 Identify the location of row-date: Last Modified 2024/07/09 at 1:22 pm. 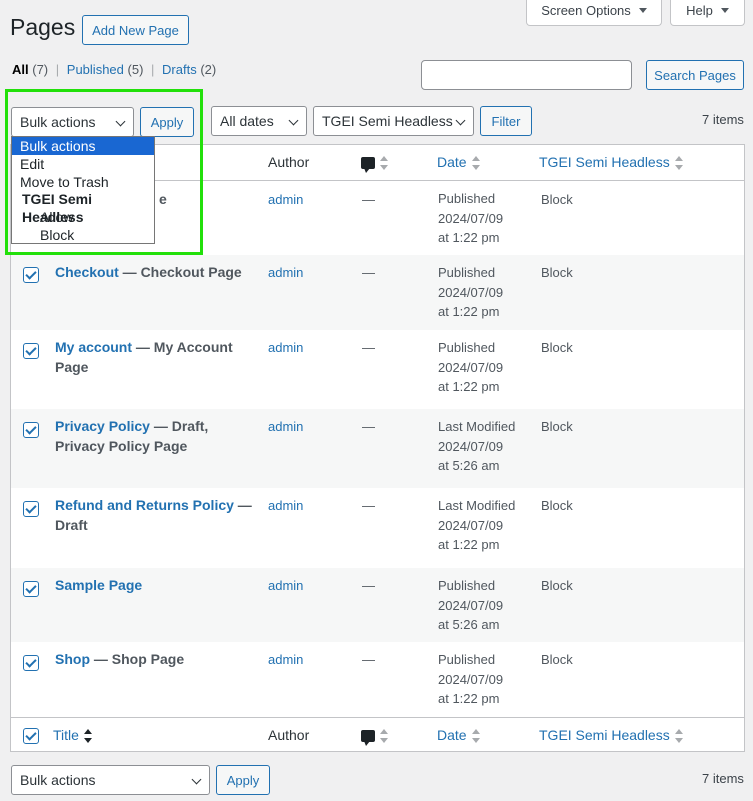
(477, 525).